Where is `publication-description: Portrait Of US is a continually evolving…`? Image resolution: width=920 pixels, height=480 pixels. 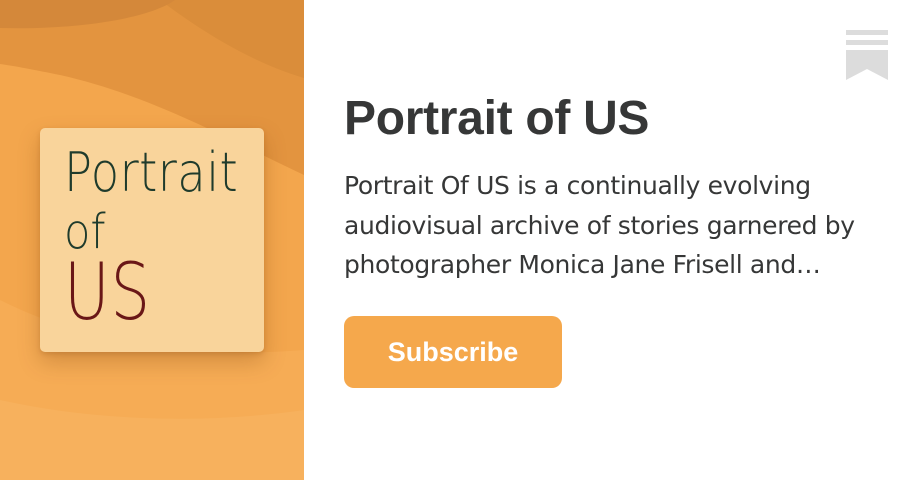 publication-description: Portrait Of US is a continually evolving… is located at coordinates (599, 225).